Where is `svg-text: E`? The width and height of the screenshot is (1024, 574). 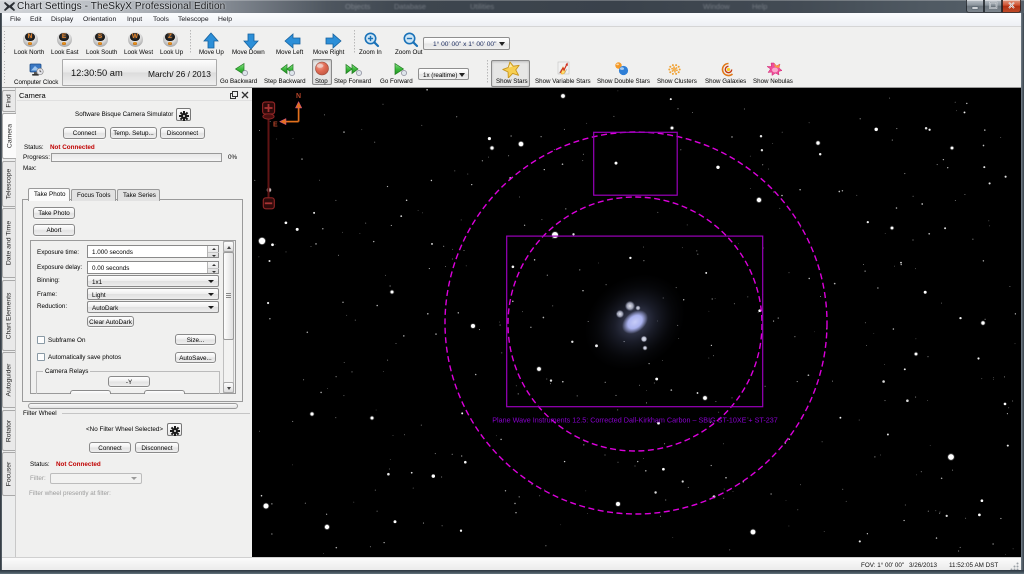
svg-text: E is located at coordinates (275, 125).